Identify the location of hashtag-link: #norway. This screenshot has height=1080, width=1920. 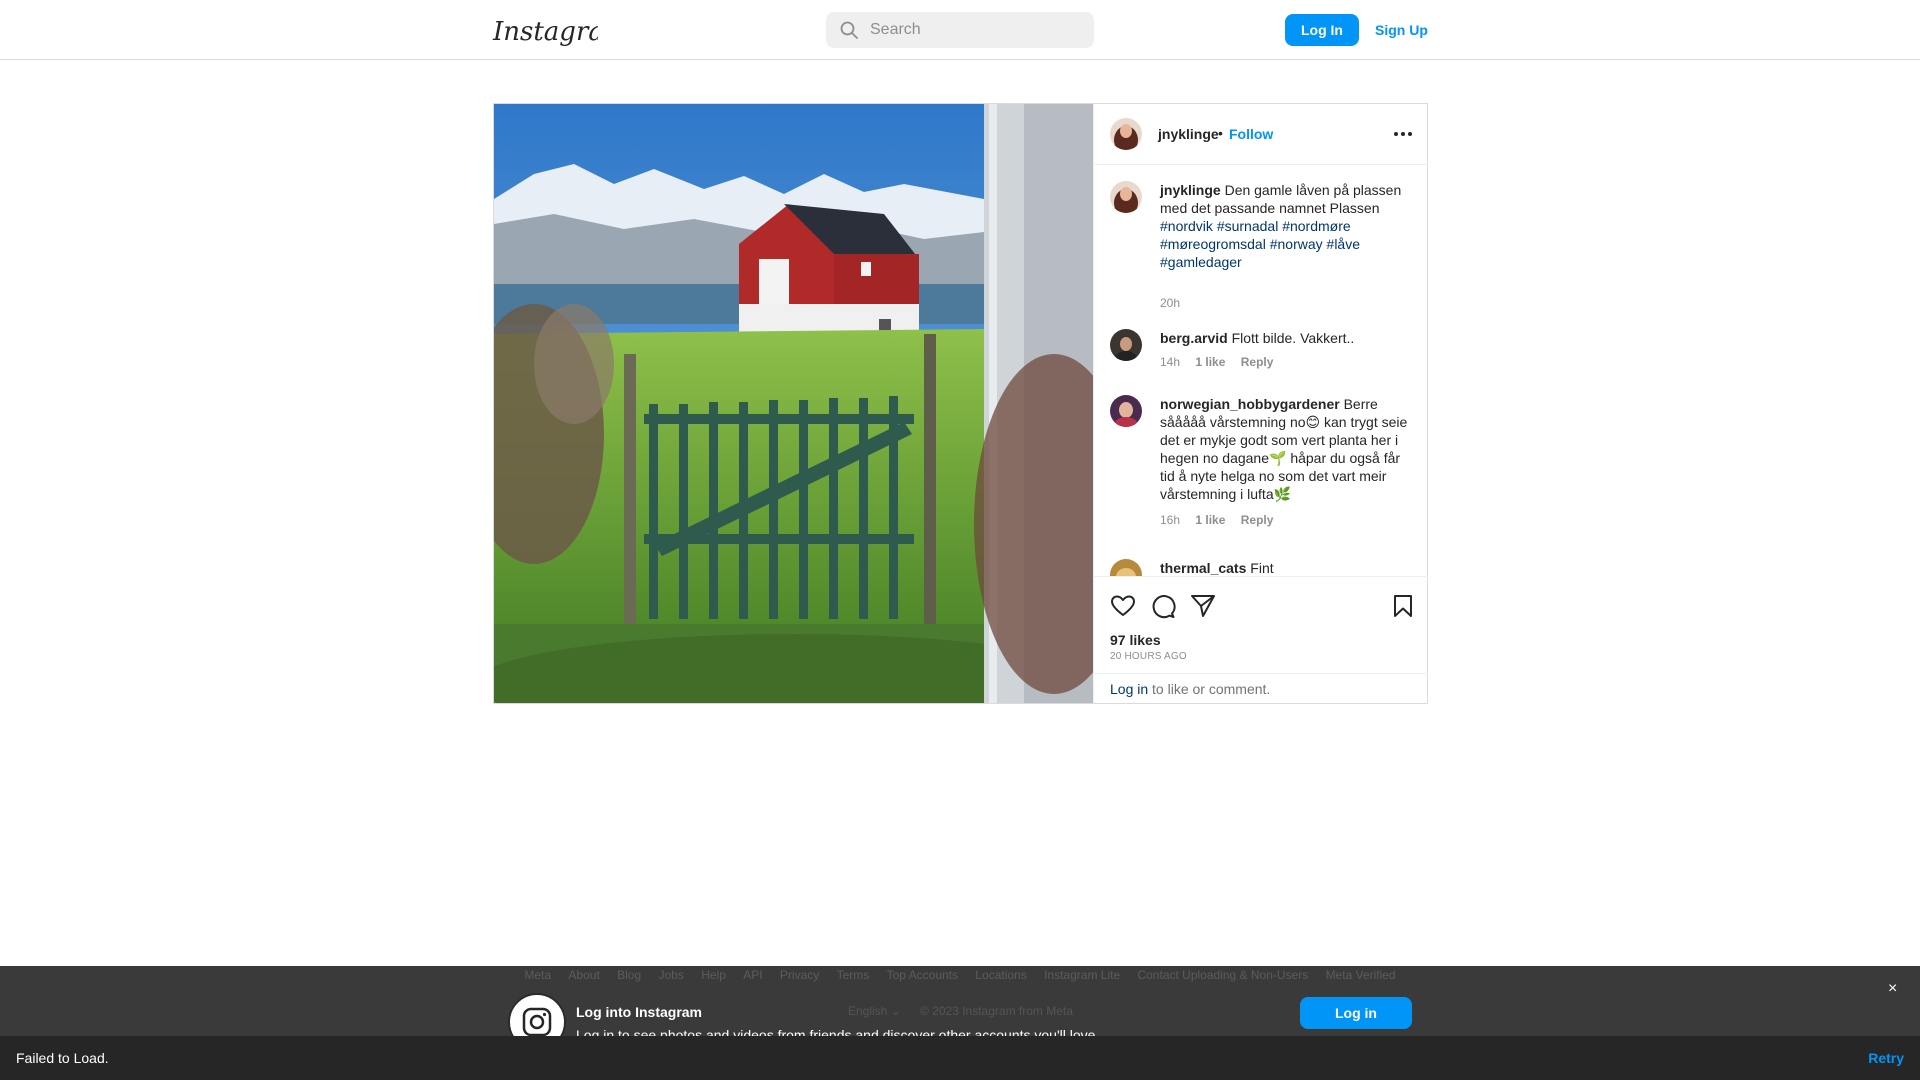
(1296, 244).